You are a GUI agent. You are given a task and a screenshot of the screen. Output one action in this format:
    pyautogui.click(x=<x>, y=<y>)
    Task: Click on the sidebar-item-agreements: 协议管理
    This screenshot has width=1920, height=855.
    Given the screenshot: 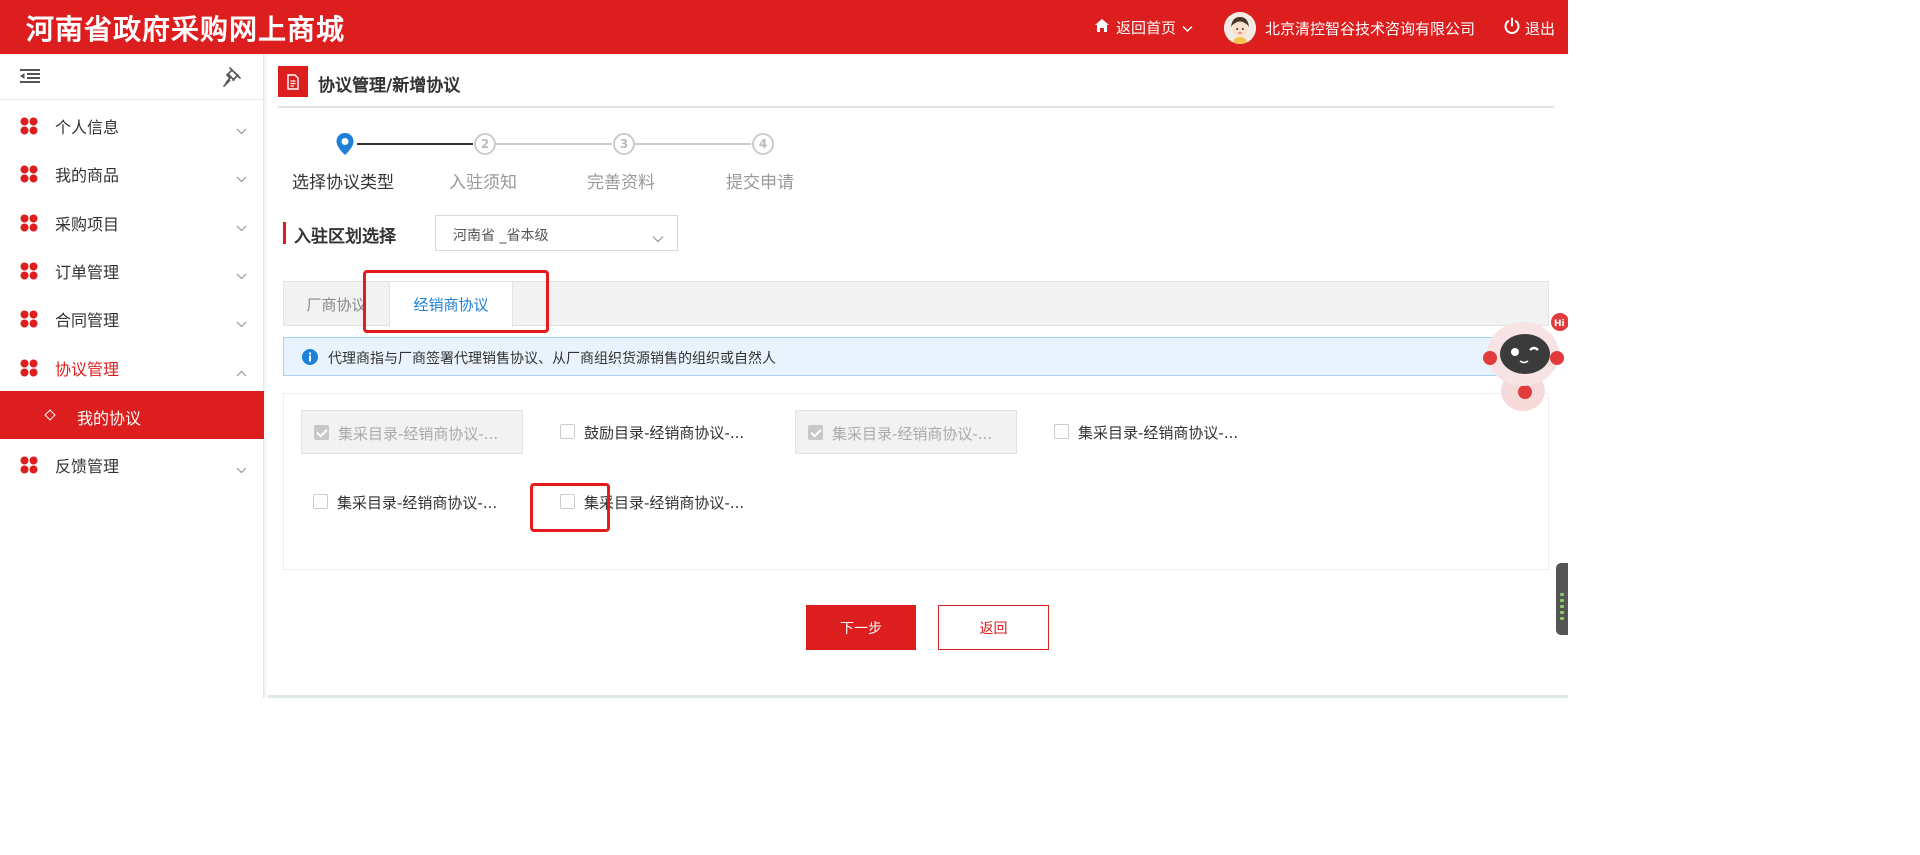 What is the action you would take?
    pyautogui.click(x=132, y=368)
    